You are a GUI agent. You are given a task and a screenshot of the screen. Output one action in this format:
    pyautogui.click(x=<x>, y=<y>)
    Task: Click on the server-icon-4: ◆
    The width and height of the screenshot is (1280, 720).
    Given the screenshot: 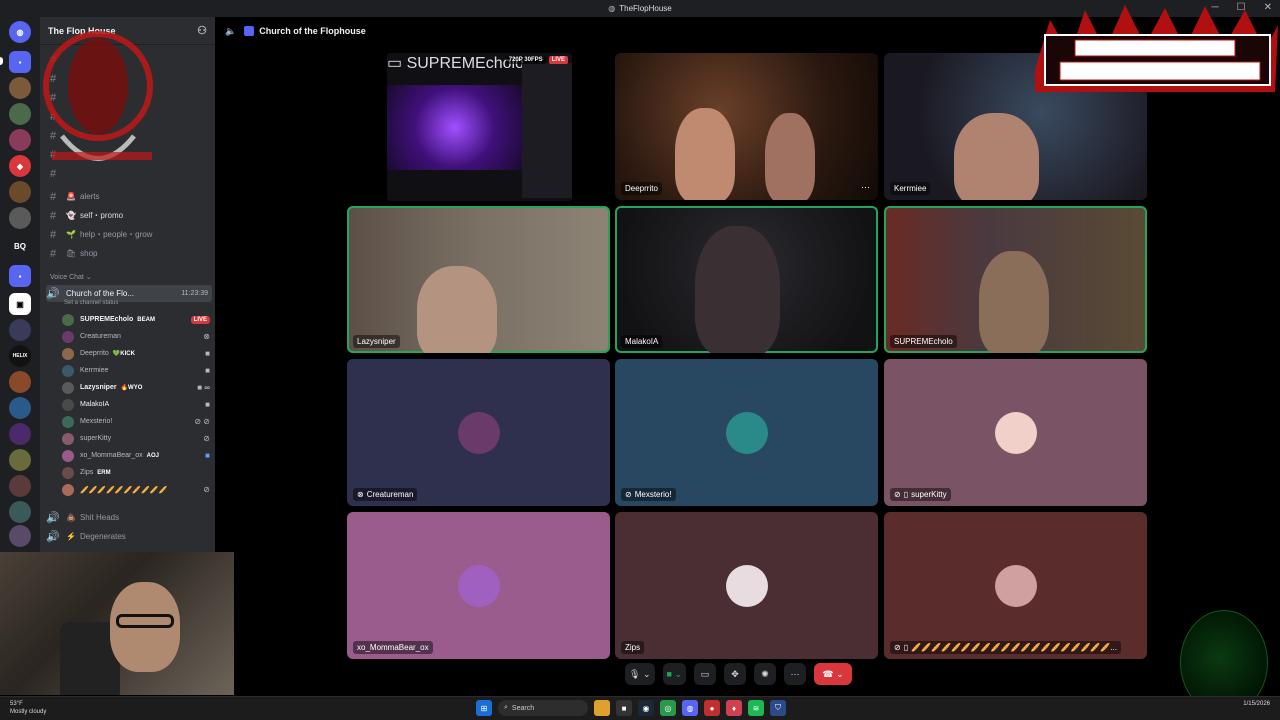 What is the action you would take?
    pyautogui.click(x=20, y=166)
    